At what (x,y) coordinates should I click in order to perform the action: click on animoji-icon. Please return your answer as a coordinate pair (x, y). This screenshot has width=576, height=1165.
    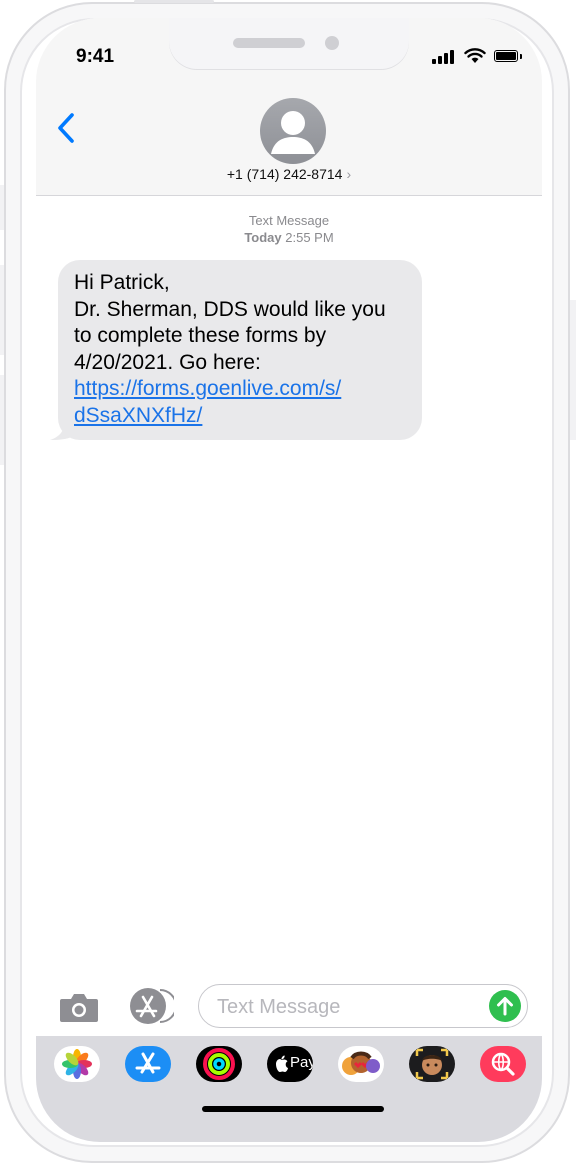
    Looking at the image, I should click on (361, 1064).